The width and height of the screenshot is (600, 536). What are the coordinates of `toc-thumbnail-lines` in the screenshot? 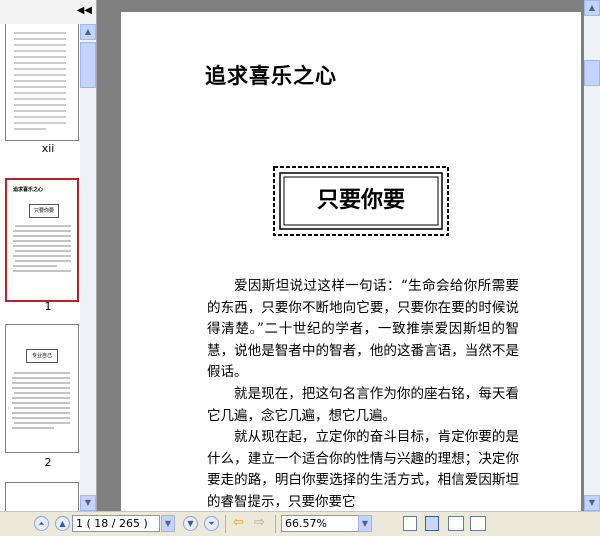 It's located at (40, 81).